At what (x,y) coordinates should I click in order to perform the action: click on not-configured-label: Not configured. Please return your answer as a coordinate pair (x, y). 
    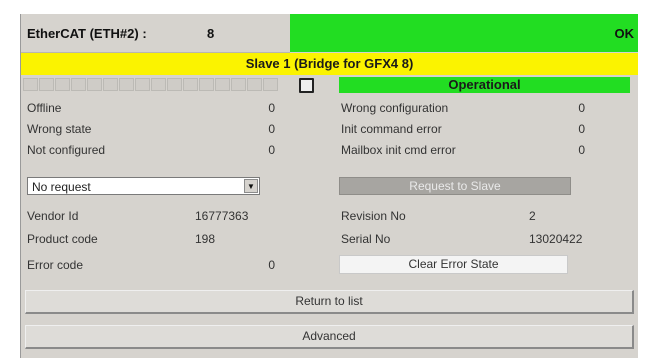
    Looking at the image, I should click on (66, 150).